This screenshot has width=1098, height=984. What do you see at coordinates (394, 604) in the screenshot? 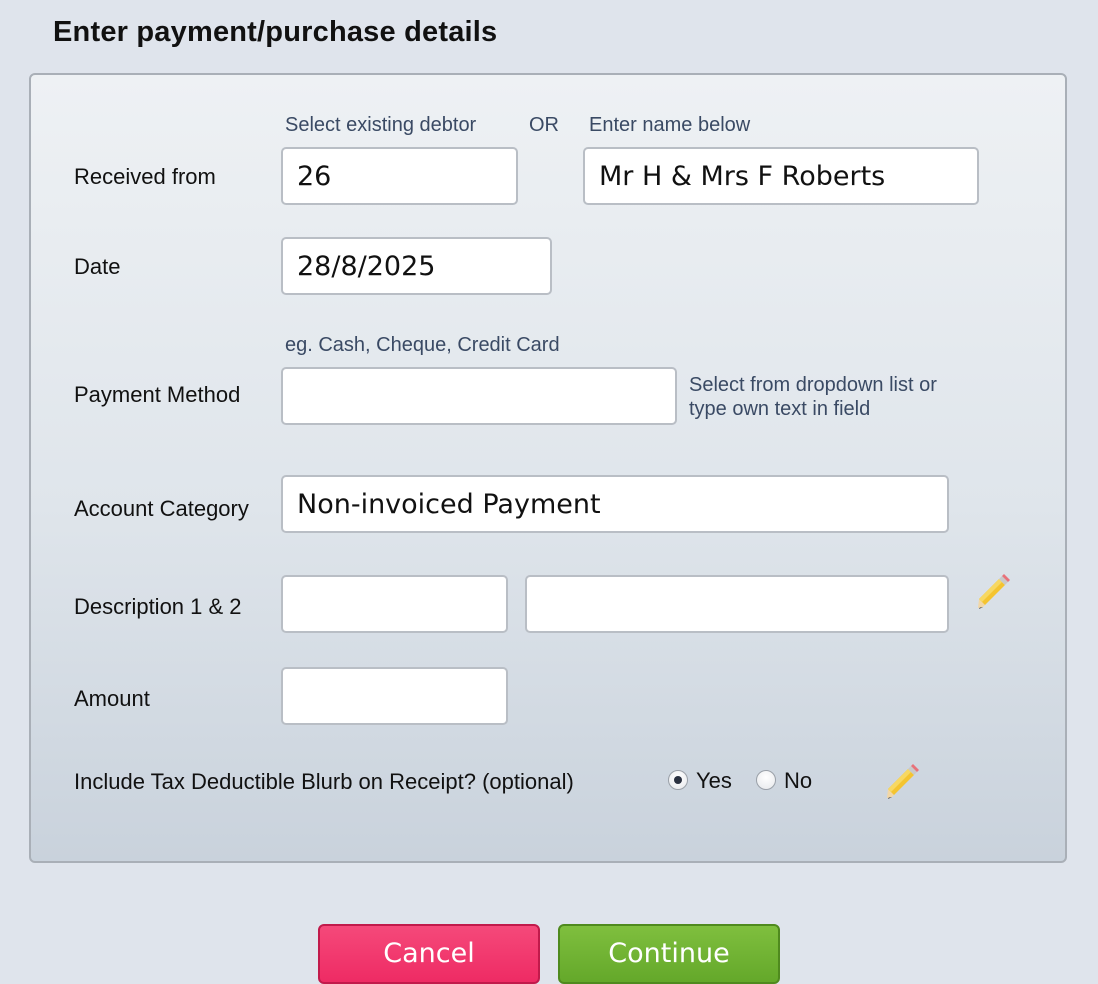
I see `description1-input` at bounding box center [394, 604].